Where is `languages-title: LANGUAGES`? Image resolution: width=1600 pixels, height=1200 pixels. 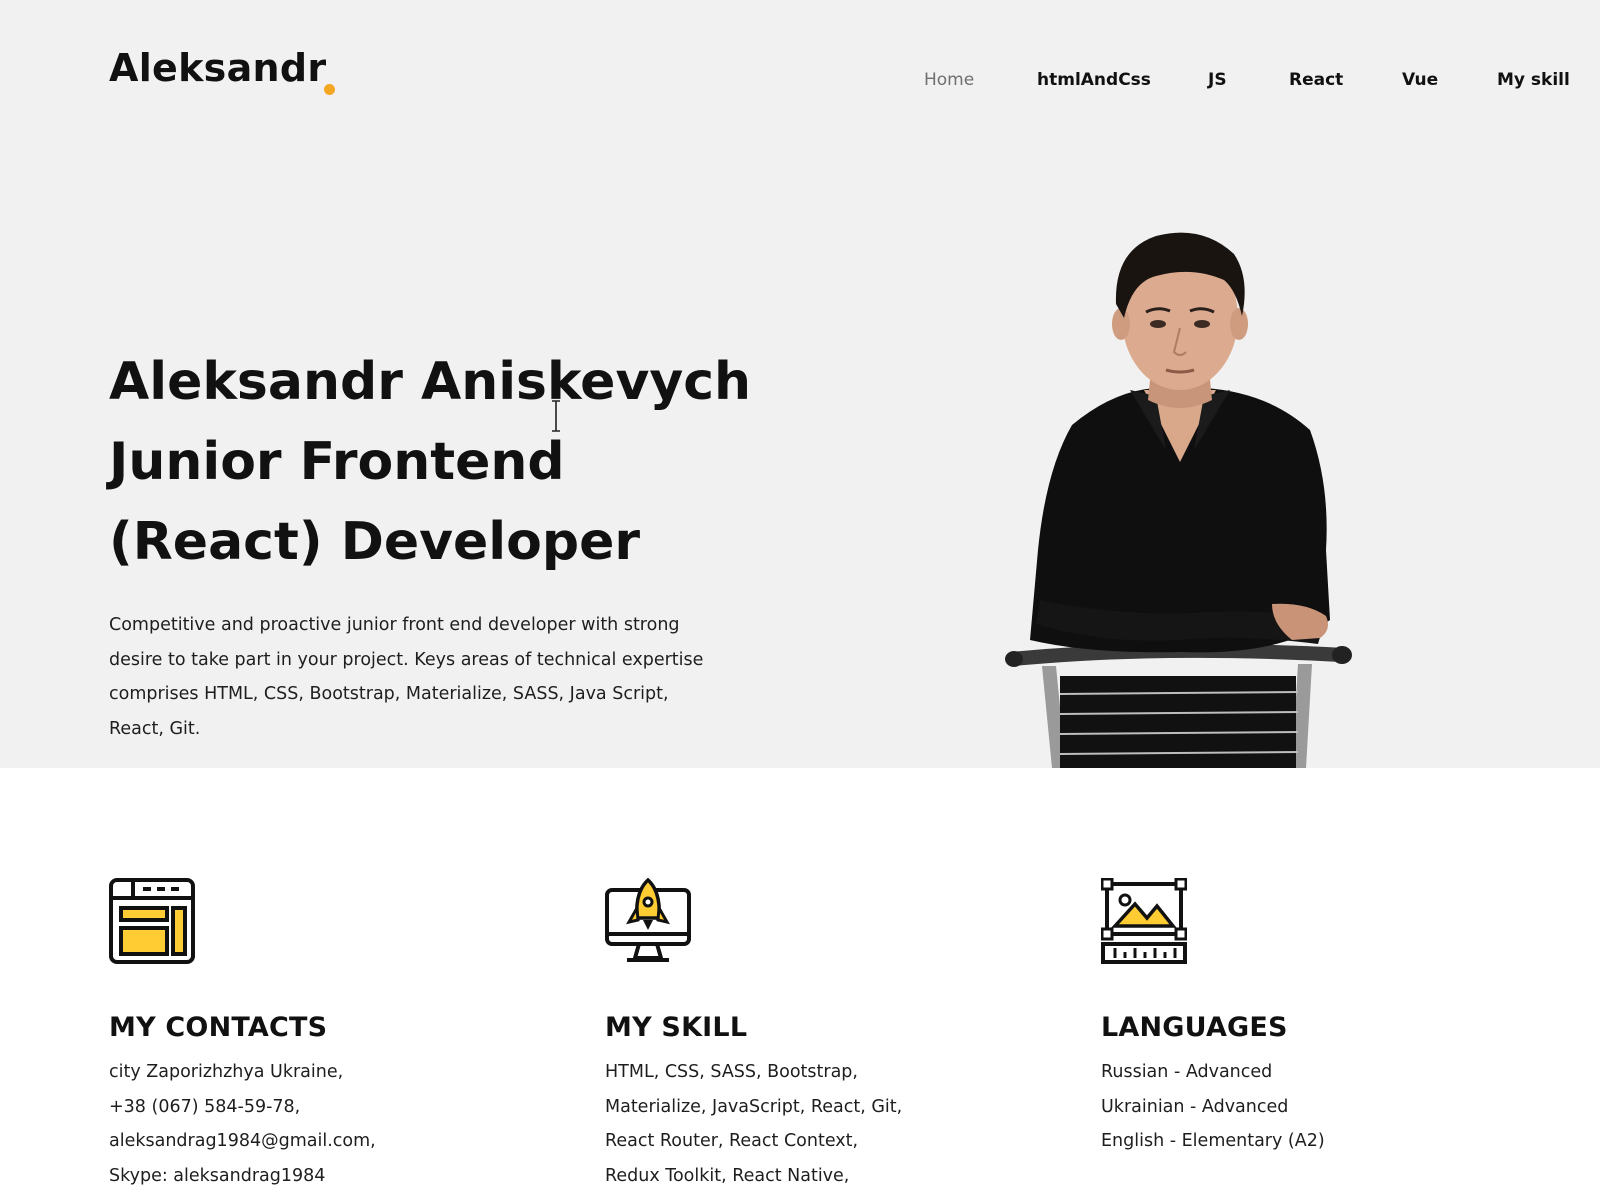
languages-title: LANGUAGES is located at coordinates (1194, 1027).